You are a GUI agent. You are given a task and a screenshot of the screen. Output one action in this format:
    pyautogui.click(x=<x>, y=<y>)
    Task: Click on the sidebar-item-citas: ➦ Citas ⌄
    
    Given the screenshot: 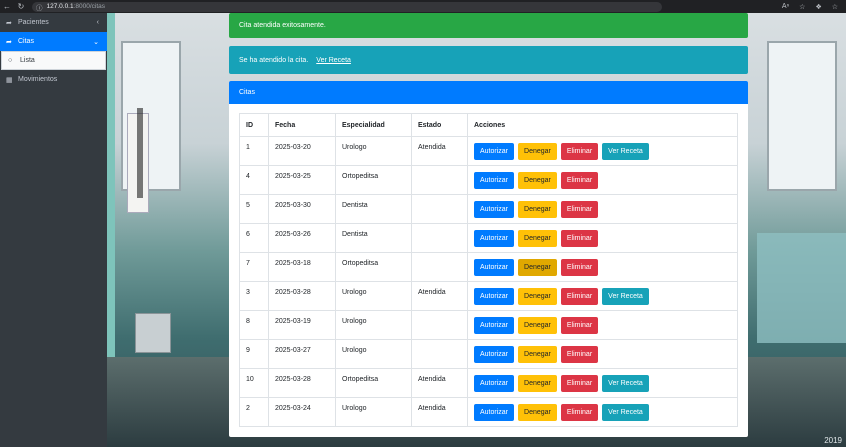 What is the action you would take?
    pyautogui.click(x=53, y=41)
    